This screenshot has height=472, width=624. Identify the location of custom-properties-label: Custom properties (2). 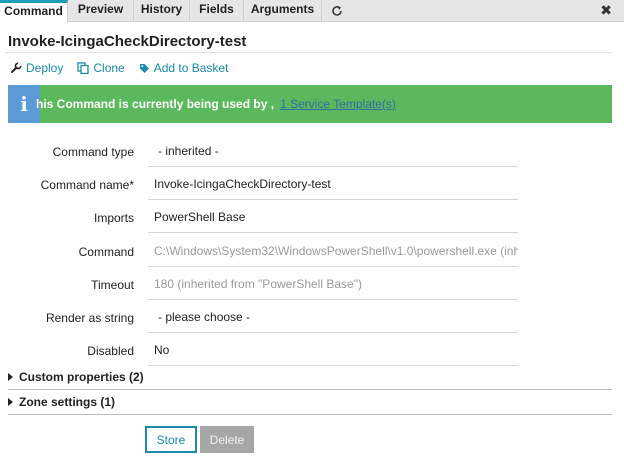
(81, 377).